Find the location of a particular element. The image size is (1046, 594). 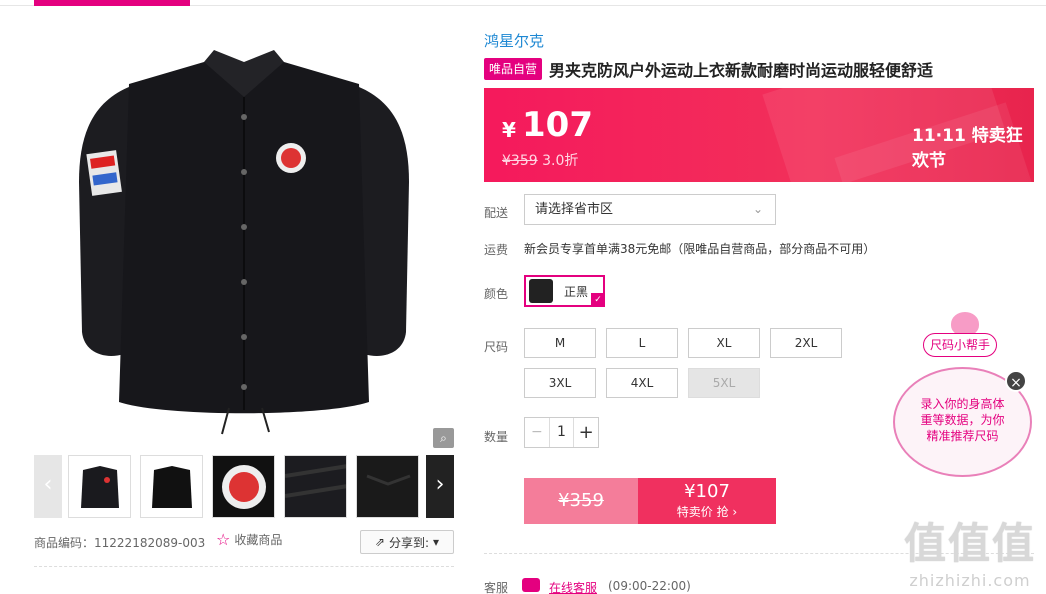

quantity-value: 1 is located at coordinates (562, 432).